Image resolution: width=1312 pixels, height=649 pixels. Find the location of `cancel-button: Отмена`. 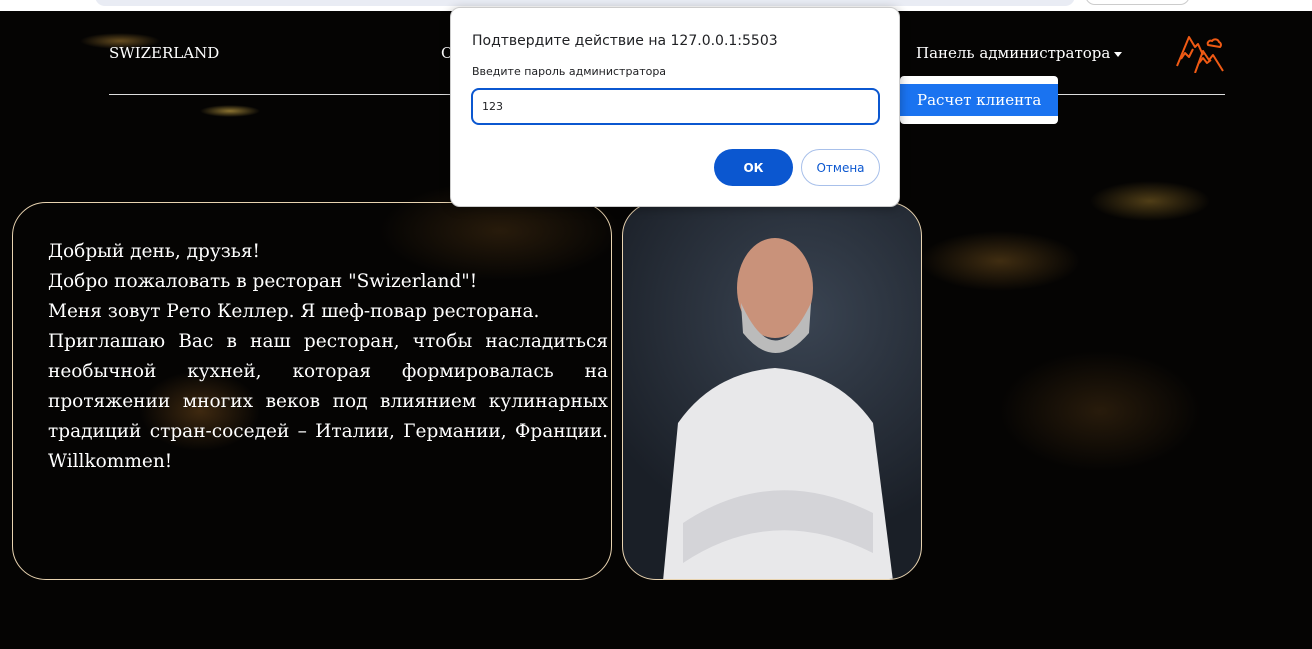

cancel-button: Отмена is located at coordinates (840, 167).